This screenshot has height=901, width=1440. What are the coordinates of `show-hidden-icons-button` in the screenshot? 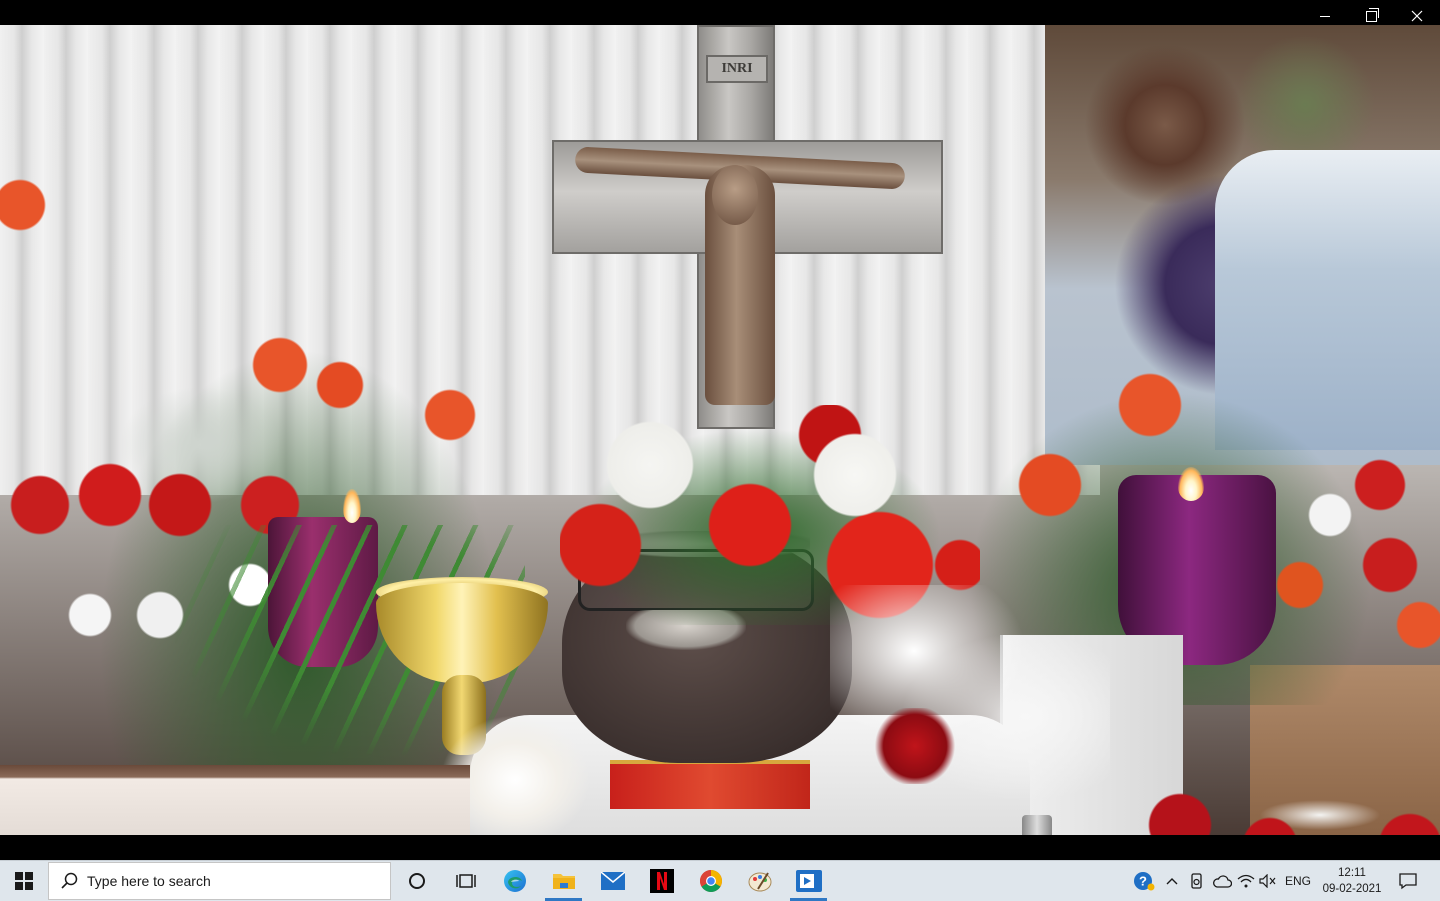 It's located at (1172, 881).